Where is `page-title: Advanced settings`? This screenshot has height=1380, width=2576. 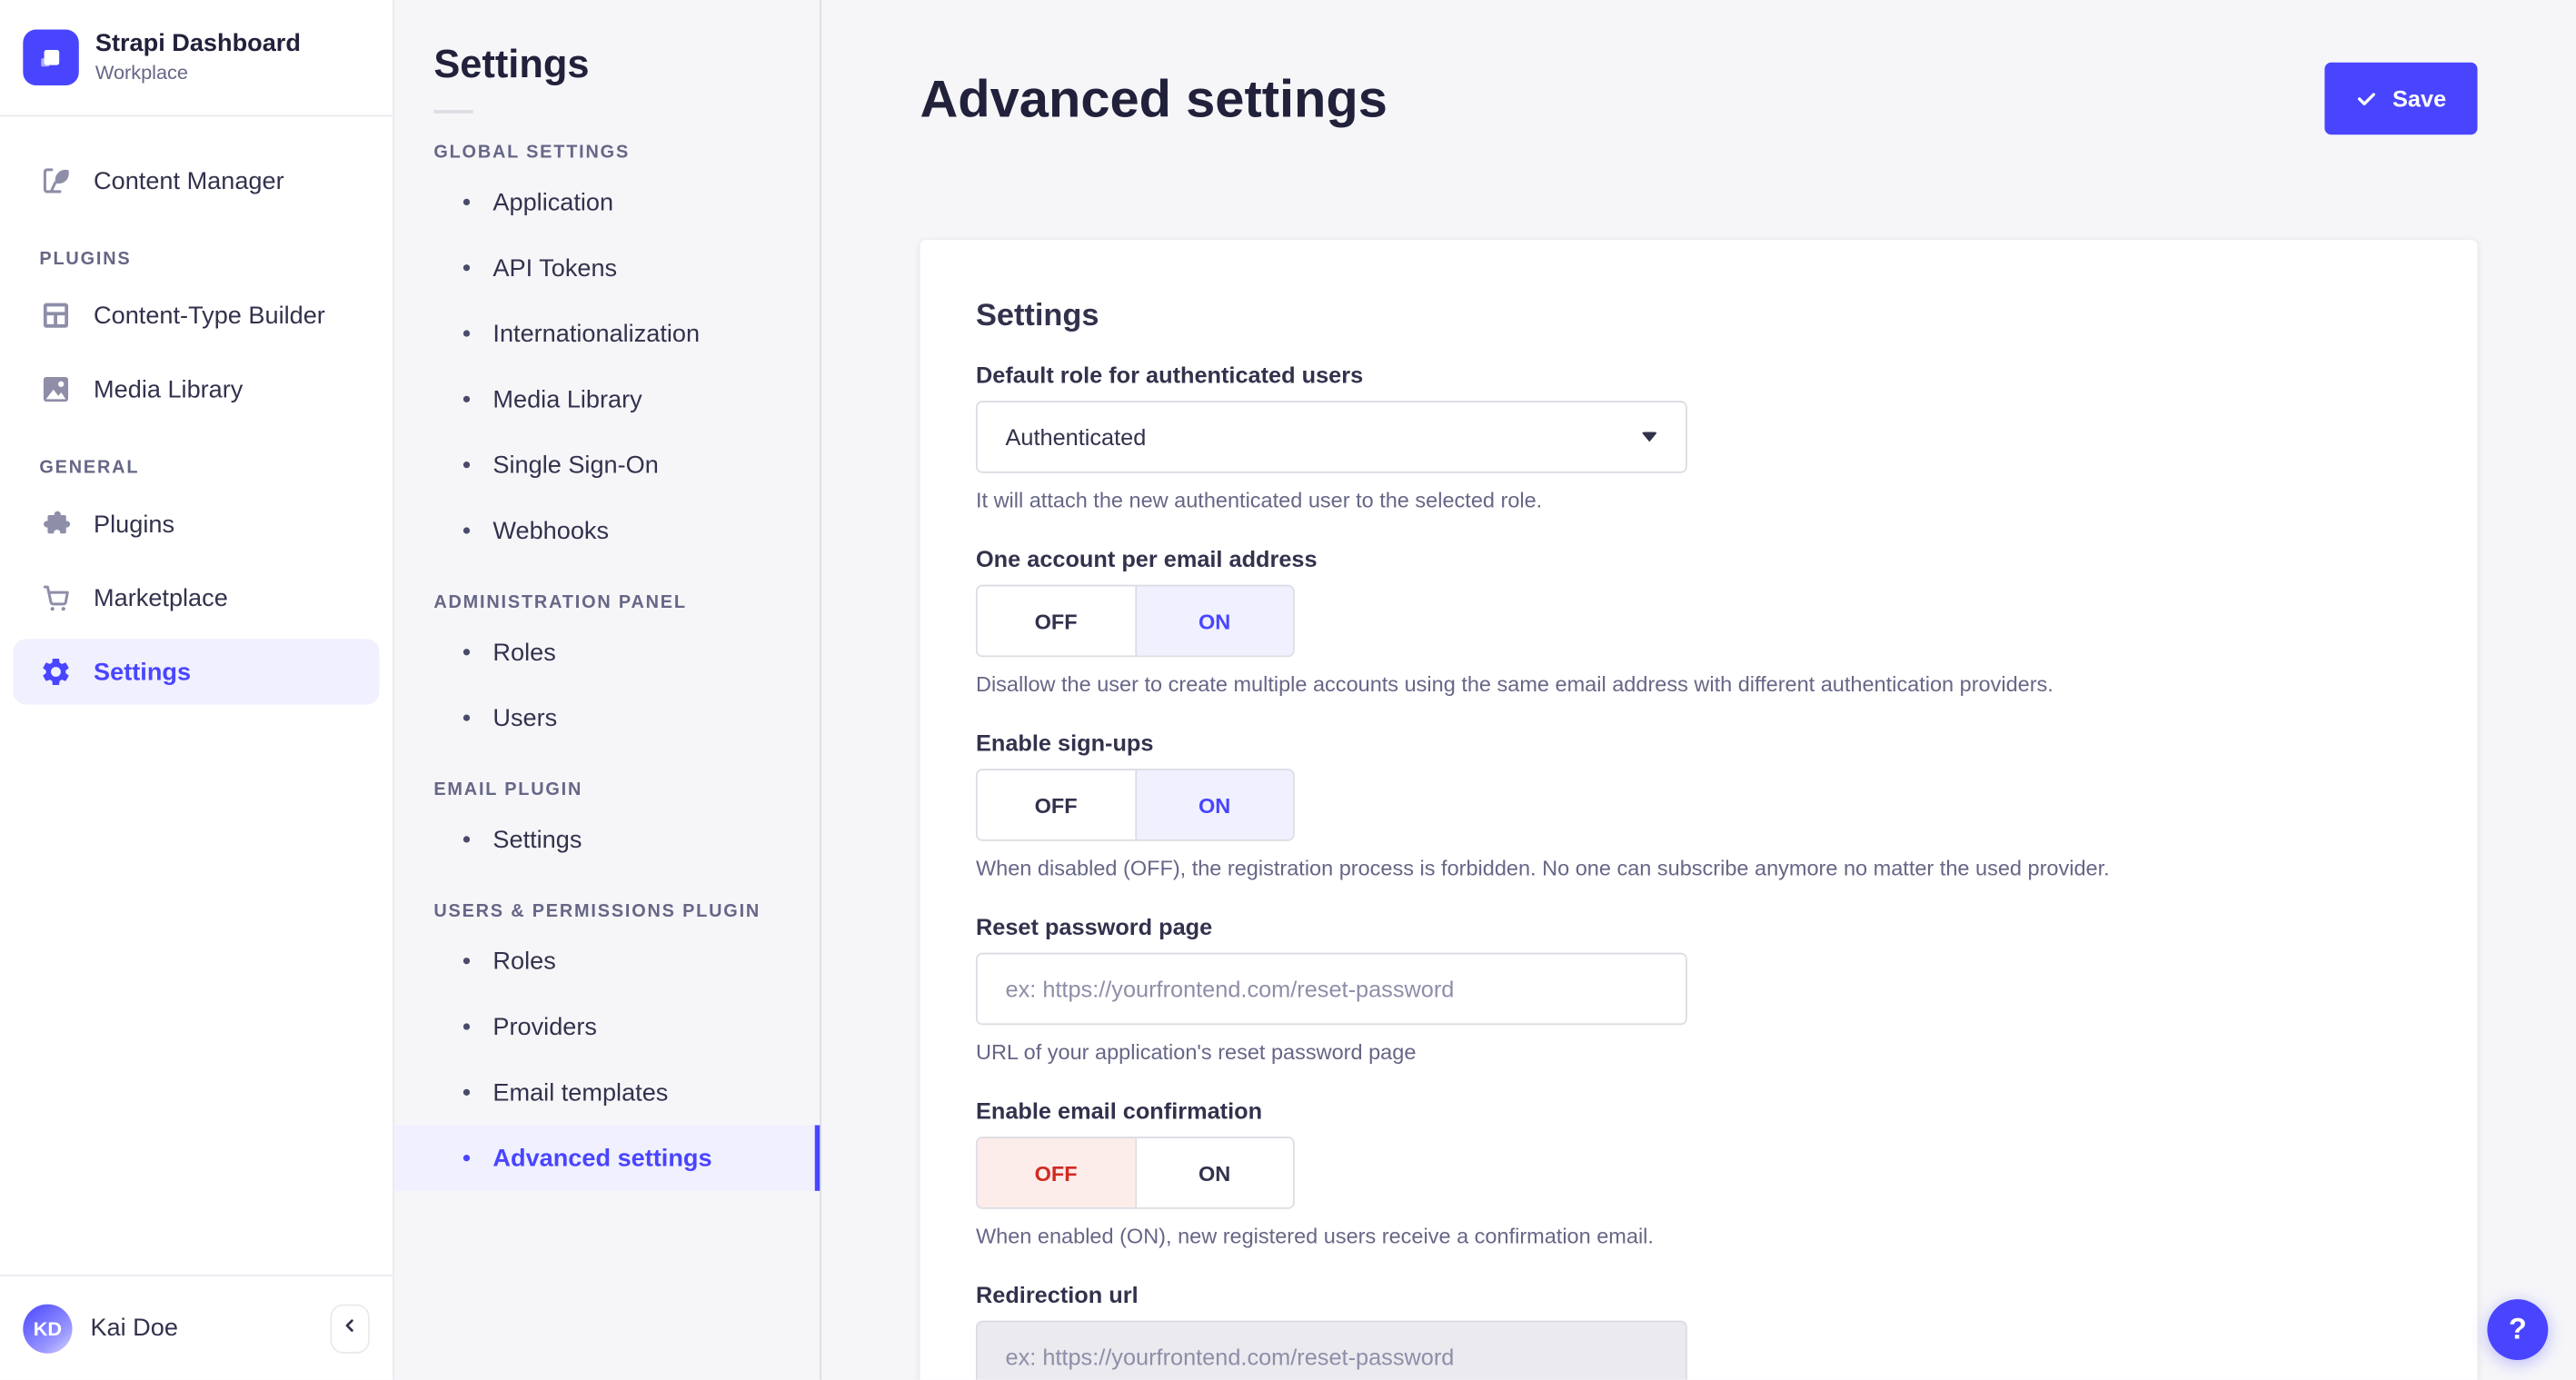
page-title: Advanced settings is located at coordinates (1153, 98).